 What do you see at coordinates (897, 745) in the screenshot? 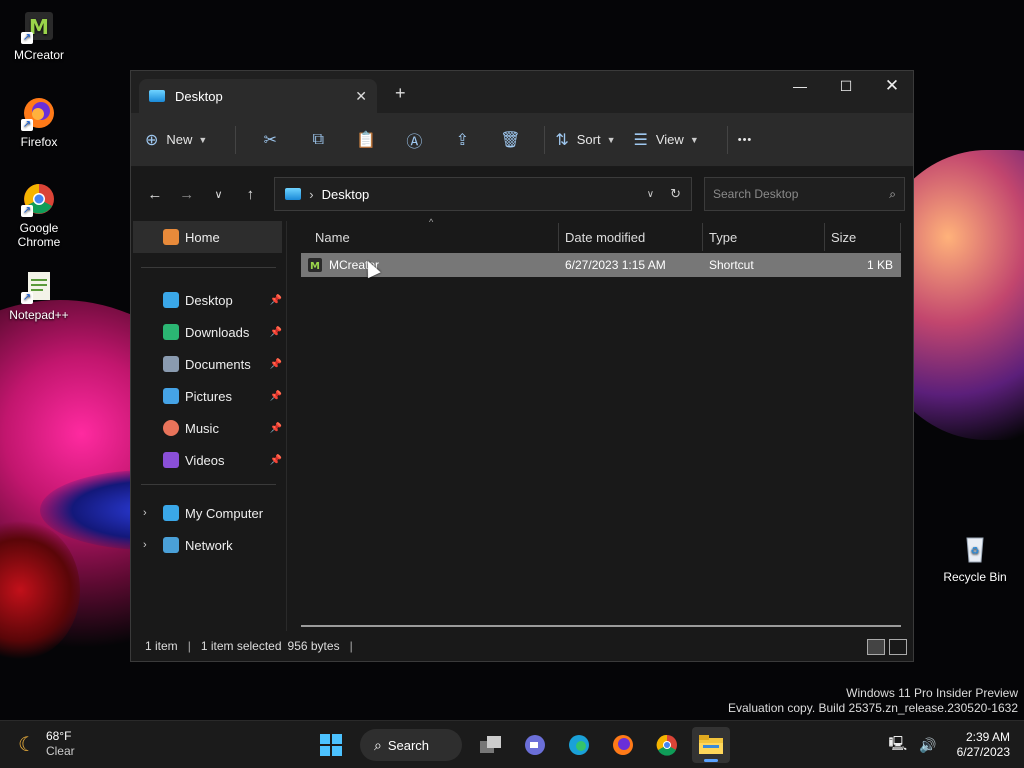
I see `network-icon: 🖳` at bounding box center [897, 745].